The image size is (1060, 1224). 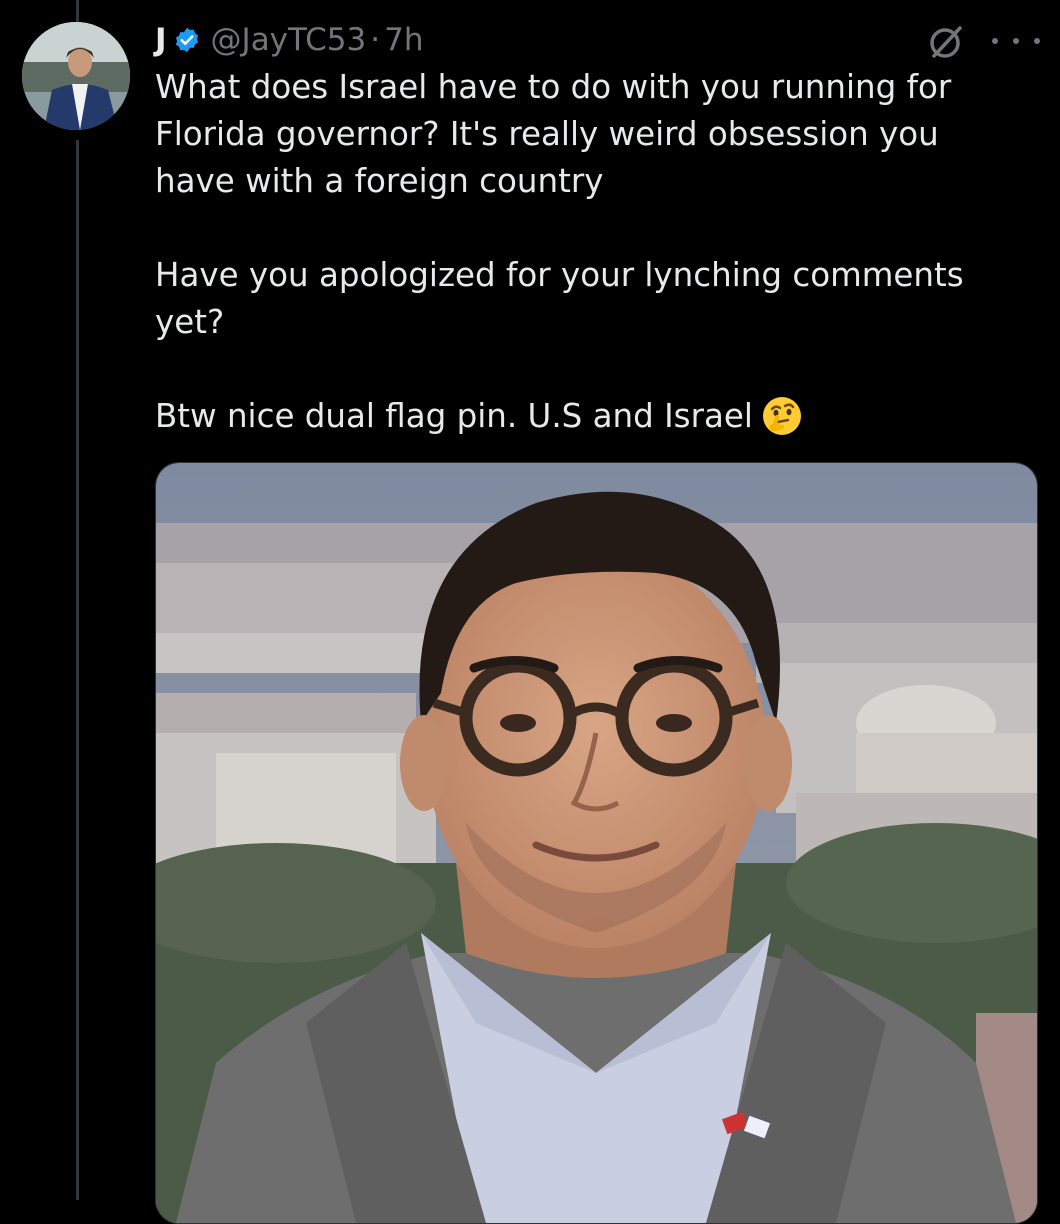 I want to click on grok-icon, so click(x=946, y=42).